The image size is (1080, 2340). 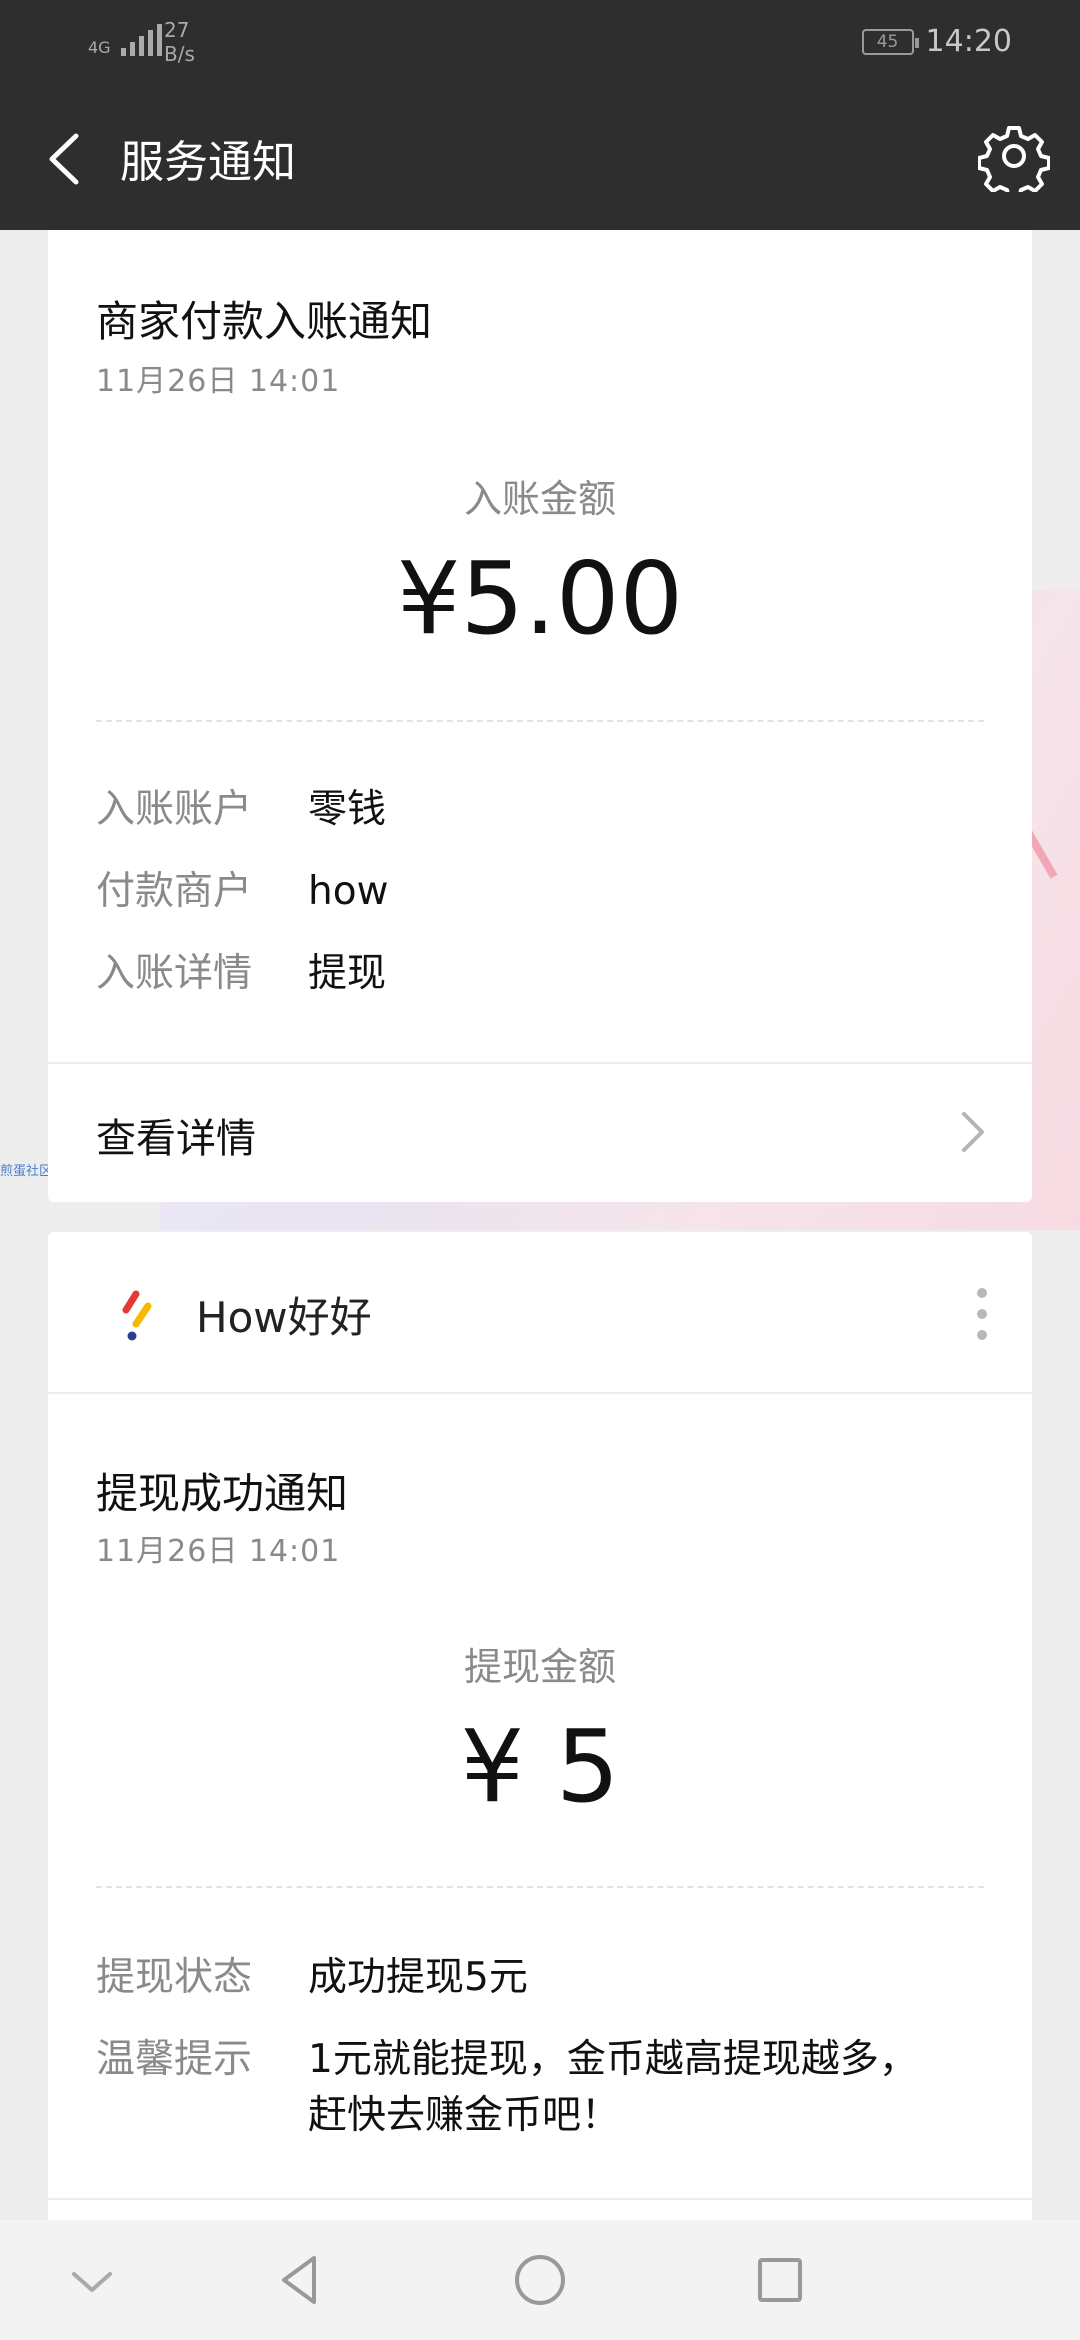 I want to click on chevron-right-icon, so click(x=972, y=1132).